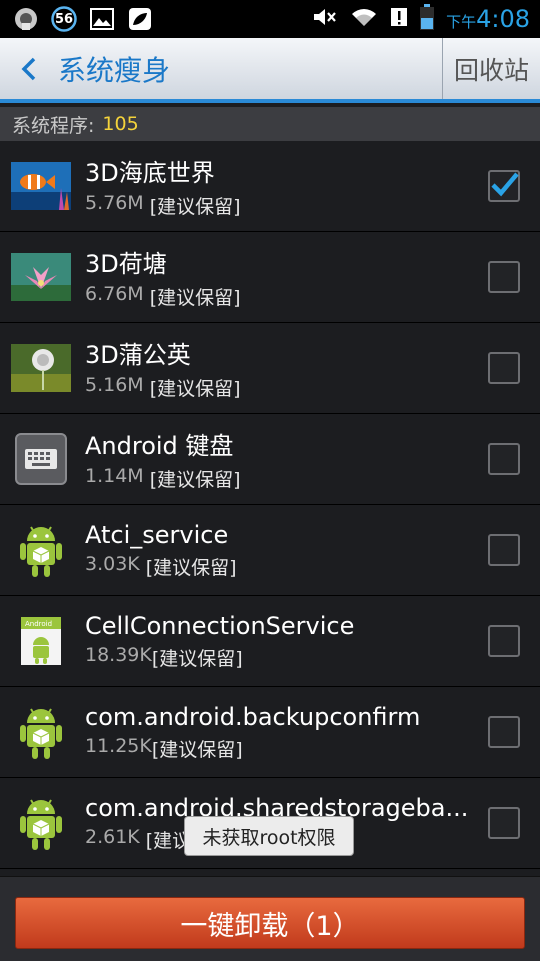 This screenshot has width=540, height=961. Describe the element at coordinates (269, 836) in the screenshot. I see `toast-message: 未获取root权限` at that location.